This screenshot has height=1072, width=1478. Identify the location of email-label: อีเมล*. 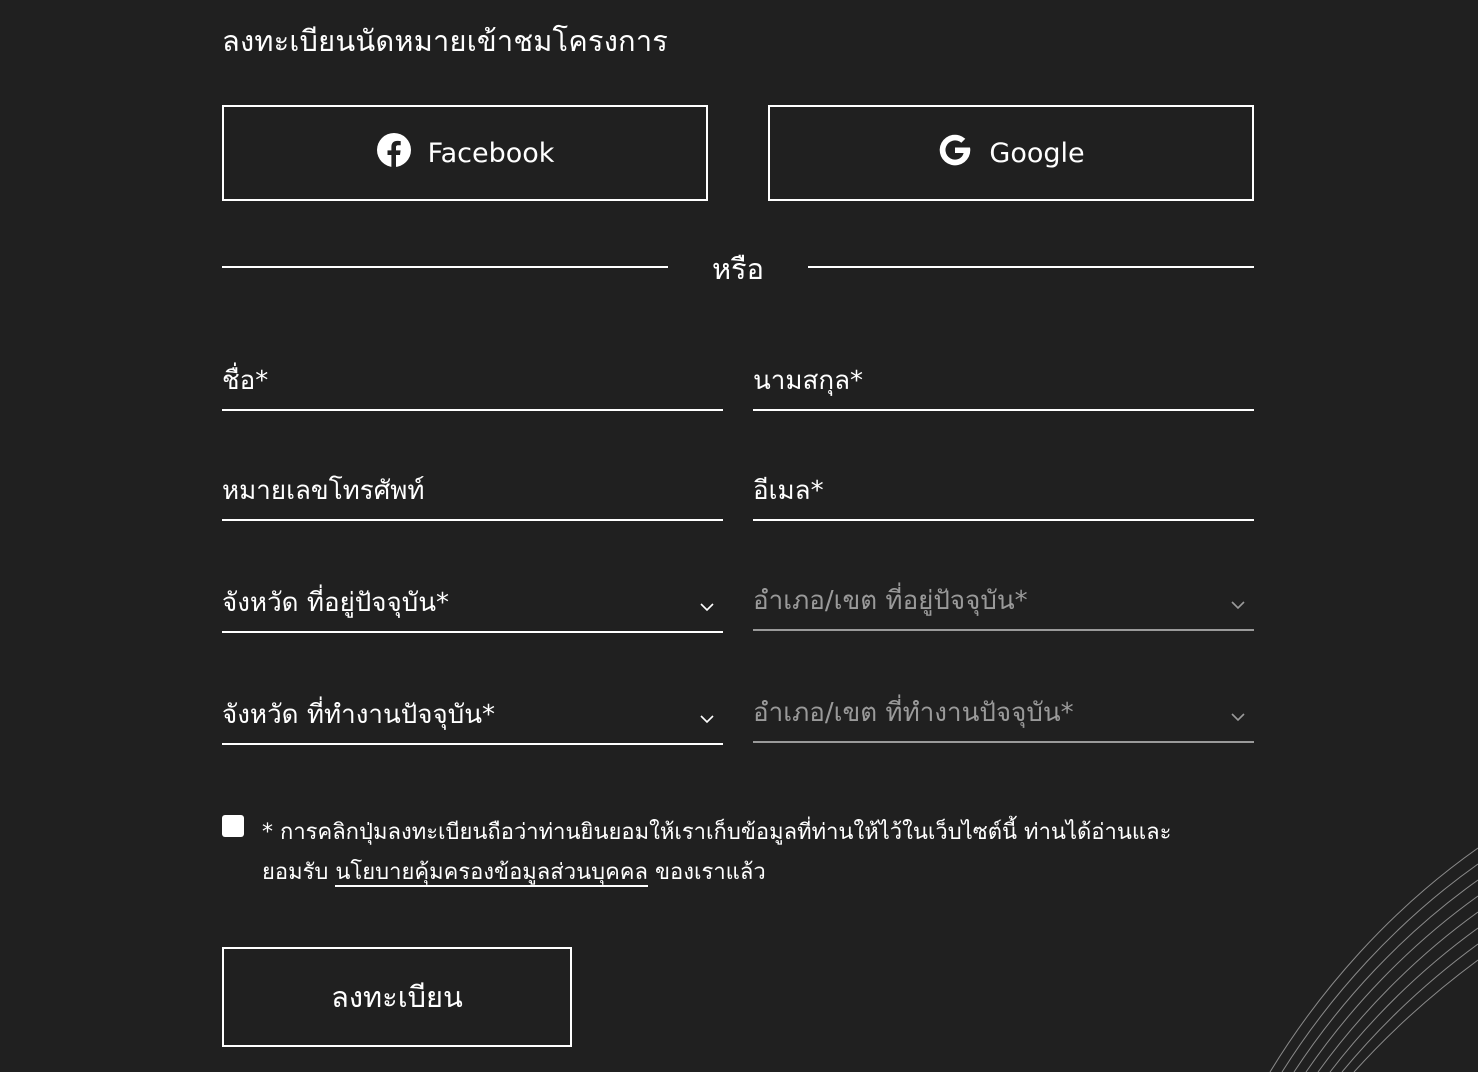
(788, 491).